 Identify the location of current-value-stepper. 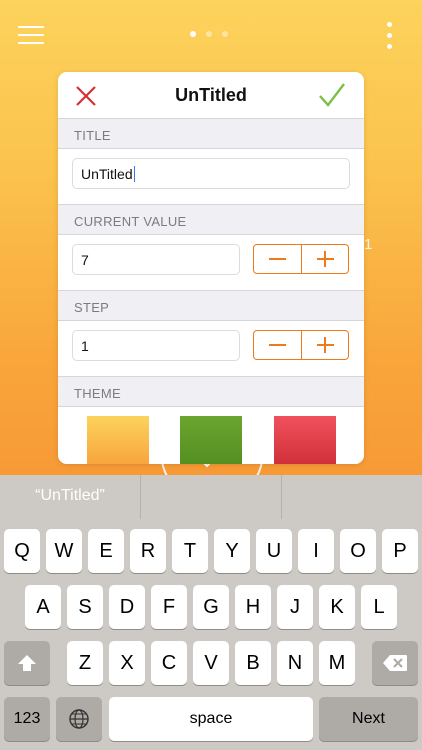
(301, 259).